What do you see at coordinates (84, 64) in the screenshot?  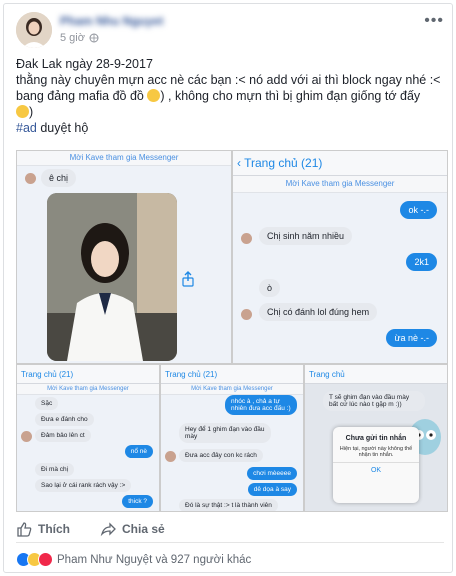 I see `post-line-1: Đak Lak ngày 28-9-2017` at bounding box center [84, 64].